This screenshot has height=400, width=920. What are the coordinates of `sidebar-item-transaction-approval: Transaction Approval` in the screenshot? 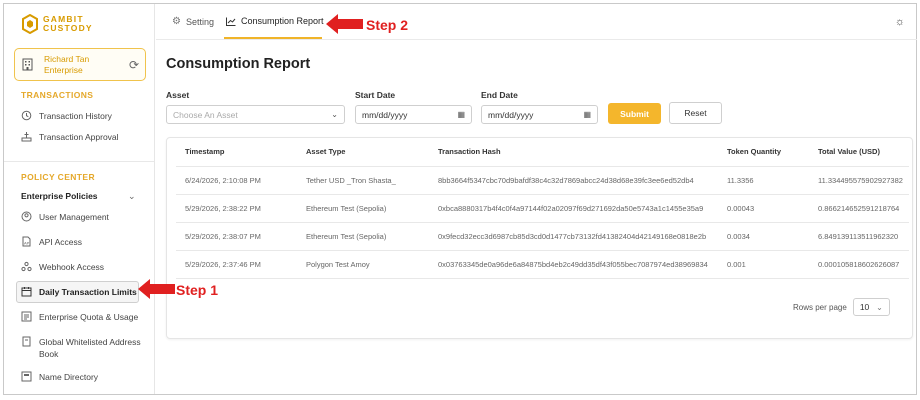 It's located at (85, 137).